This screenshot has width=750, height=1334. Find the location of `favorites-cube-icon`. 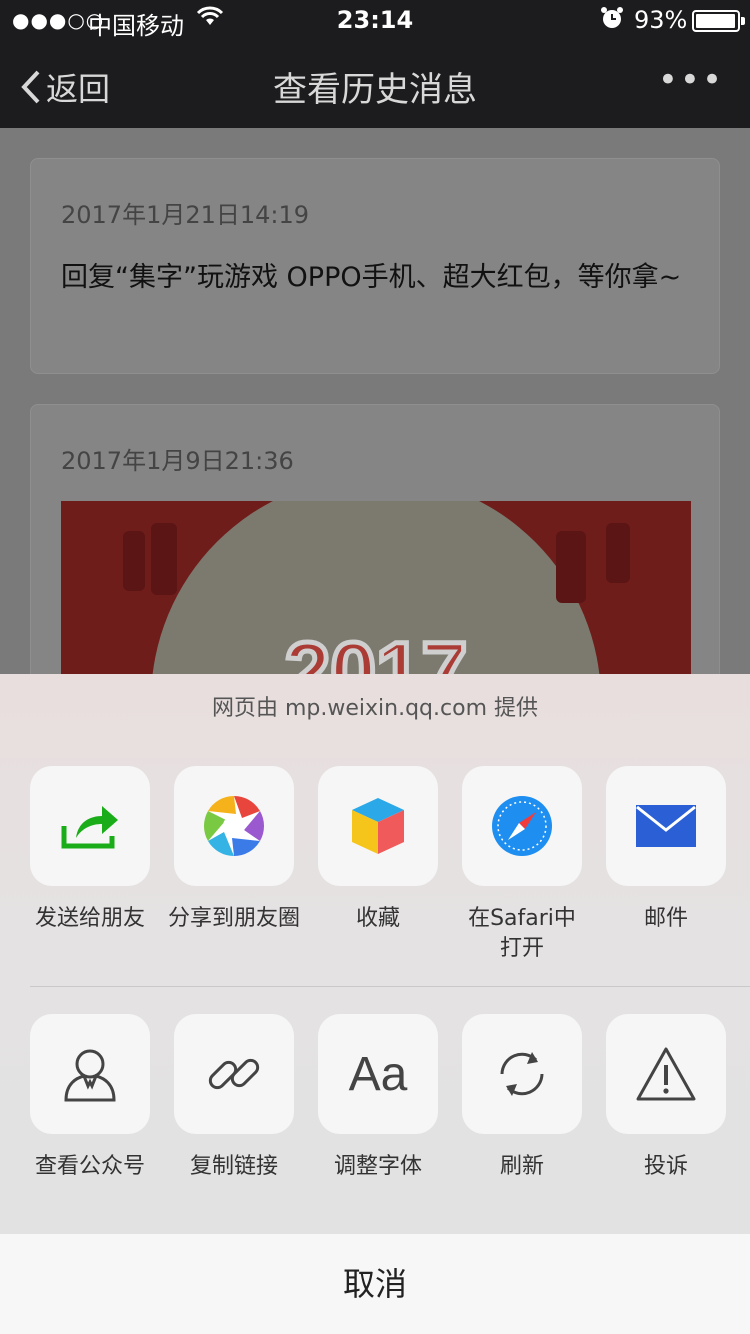

favorites-cube-icon is located at coordinates (378, 826).